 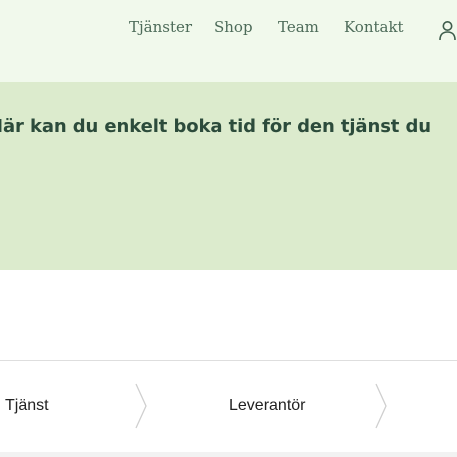 I want to click on nav-link-tjanster: Tjänster, so click(x=160, y=27).